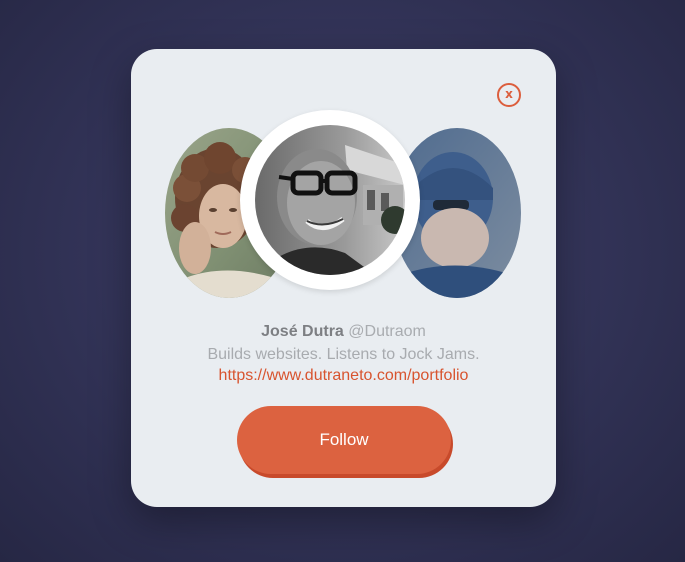 This screenshot has height=562, width=685. Describe the element at coordinates (343, 354) in the screenshot. I see `profile-bio: Builds websites. Listens to Jock Jams.` at that location.